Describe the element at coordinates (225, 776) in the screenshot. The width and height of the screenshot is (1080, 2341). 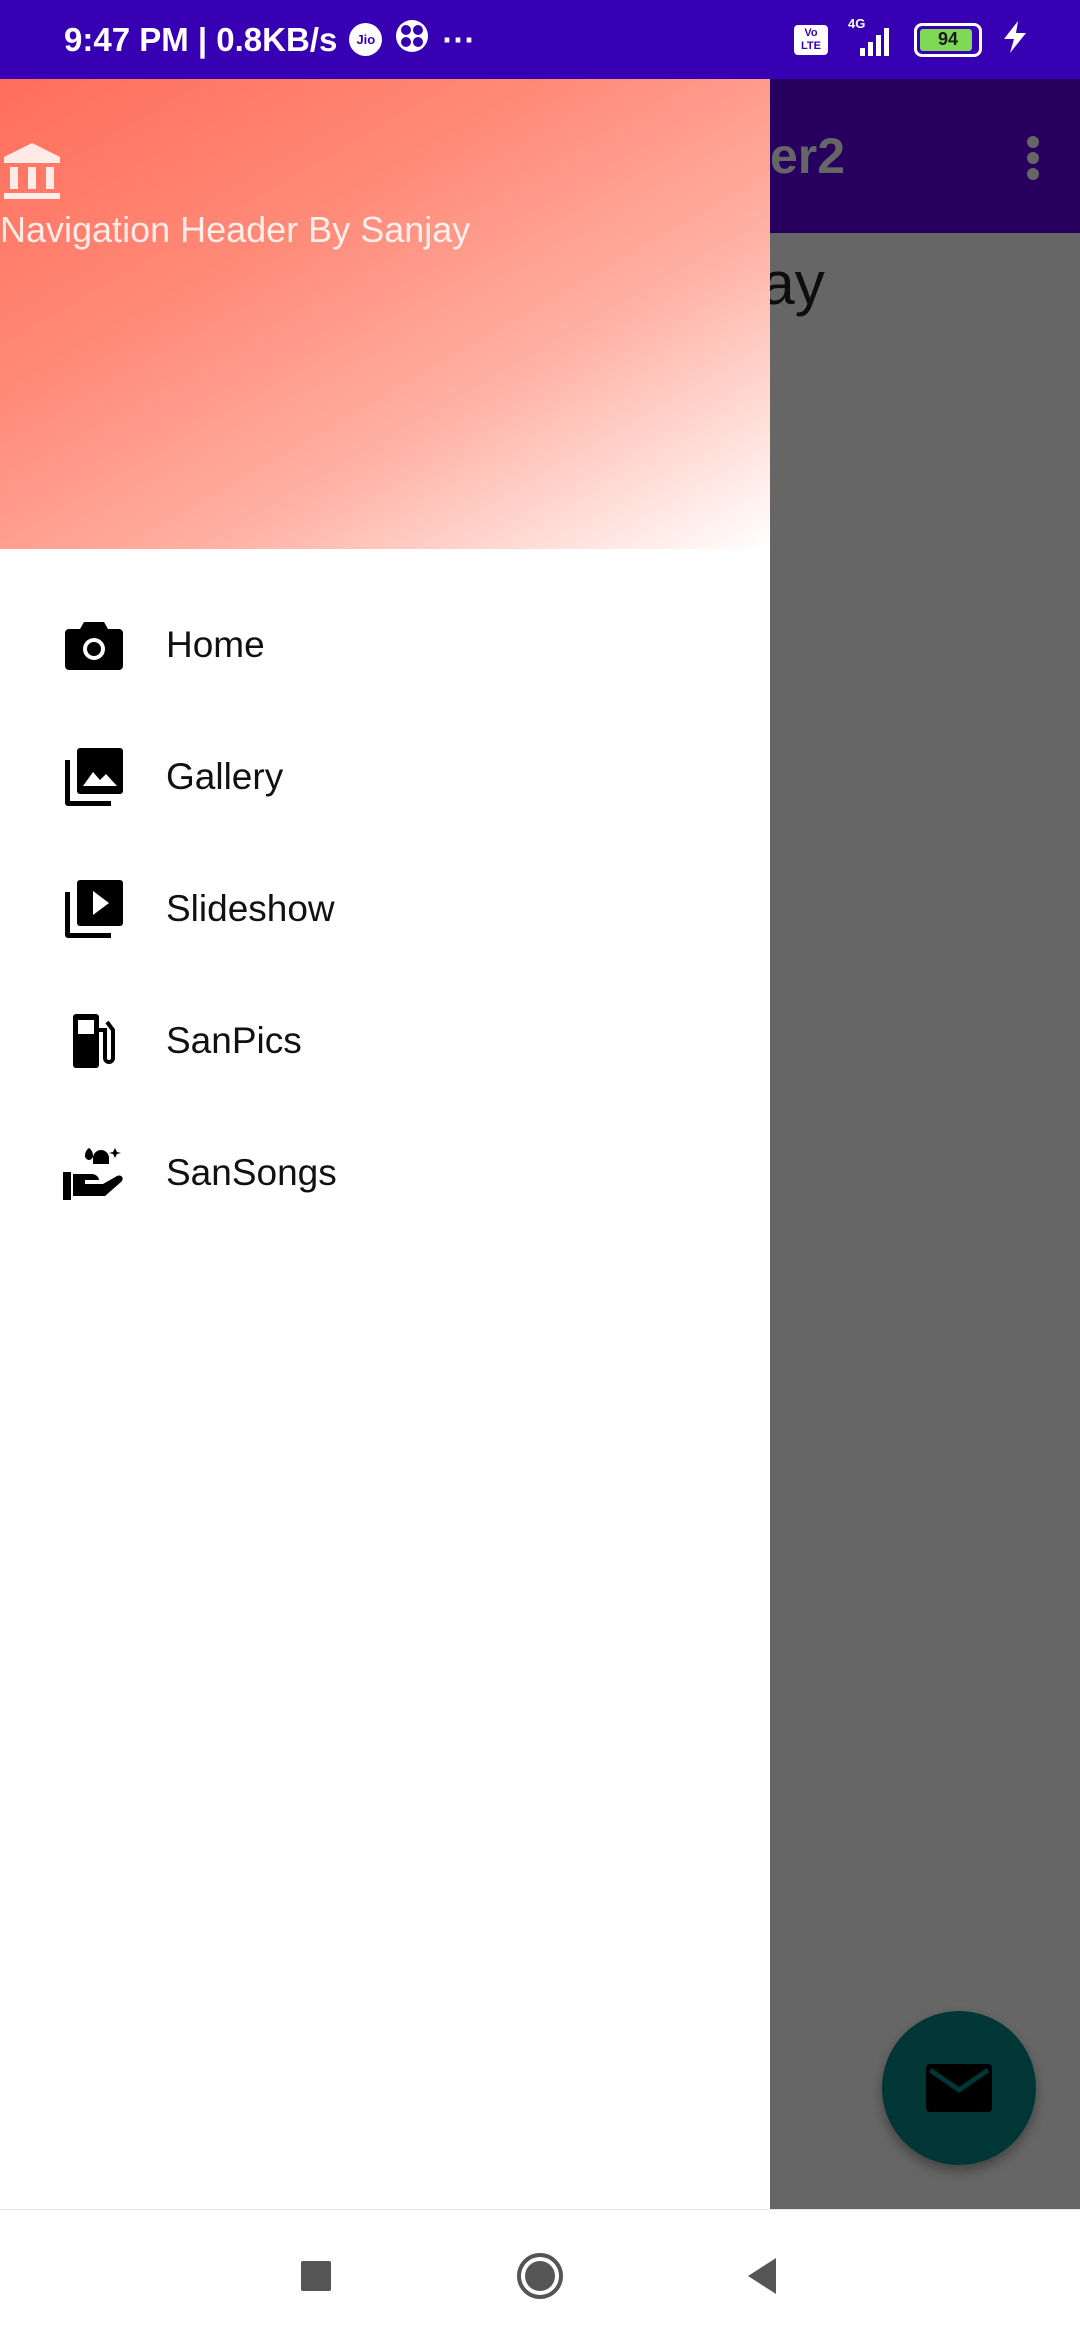
I see `drawer-item-label: Gallery` at that location.